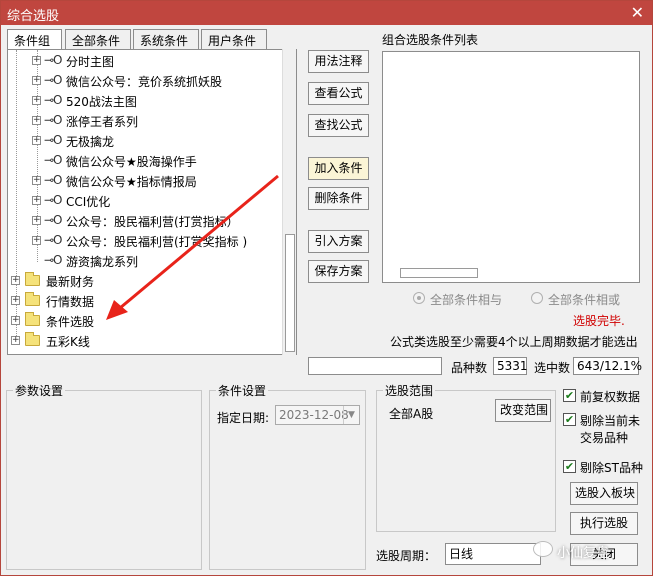 Image resolution: width=653 pixels, height=576 pixels. I want to click on tree-scrollbar, so click(289, 202).